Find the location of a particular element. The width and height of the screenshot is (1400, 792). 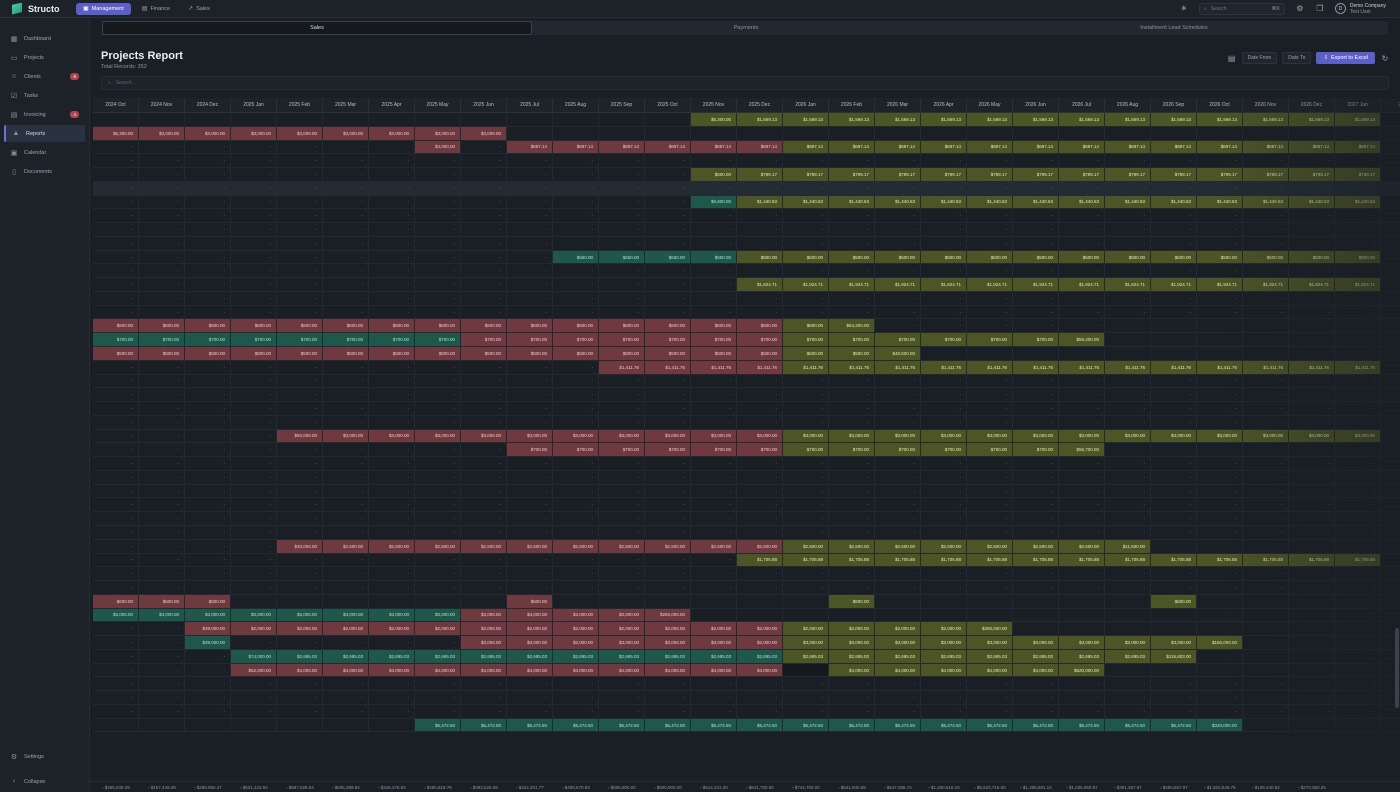

sidebar-item-calendar: ▣ Calendar is located at coordinates (44, 152).